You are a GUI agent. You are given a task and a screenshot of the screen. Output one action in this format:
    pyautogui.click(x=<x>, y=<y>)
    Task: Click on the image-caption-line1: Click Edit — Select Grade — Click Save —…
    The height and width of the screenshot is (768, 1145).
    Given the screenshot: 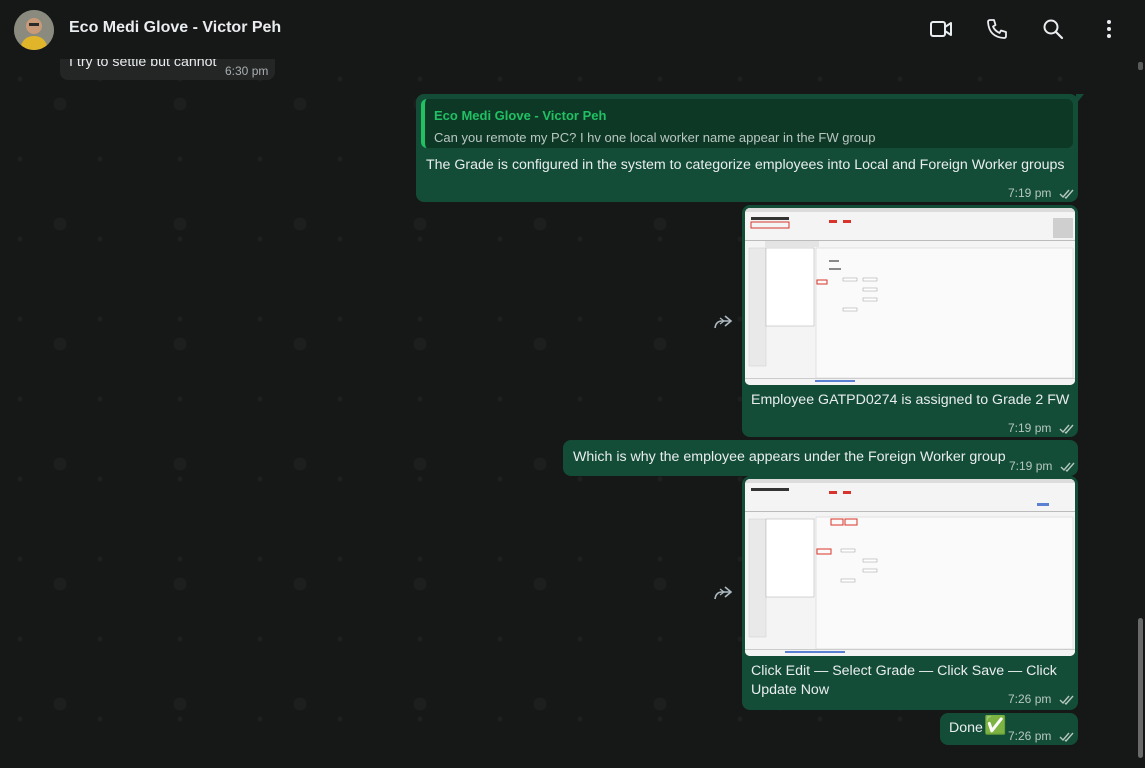 What is the action you would take?
    pyautogui.click(x=904, y=671)
    